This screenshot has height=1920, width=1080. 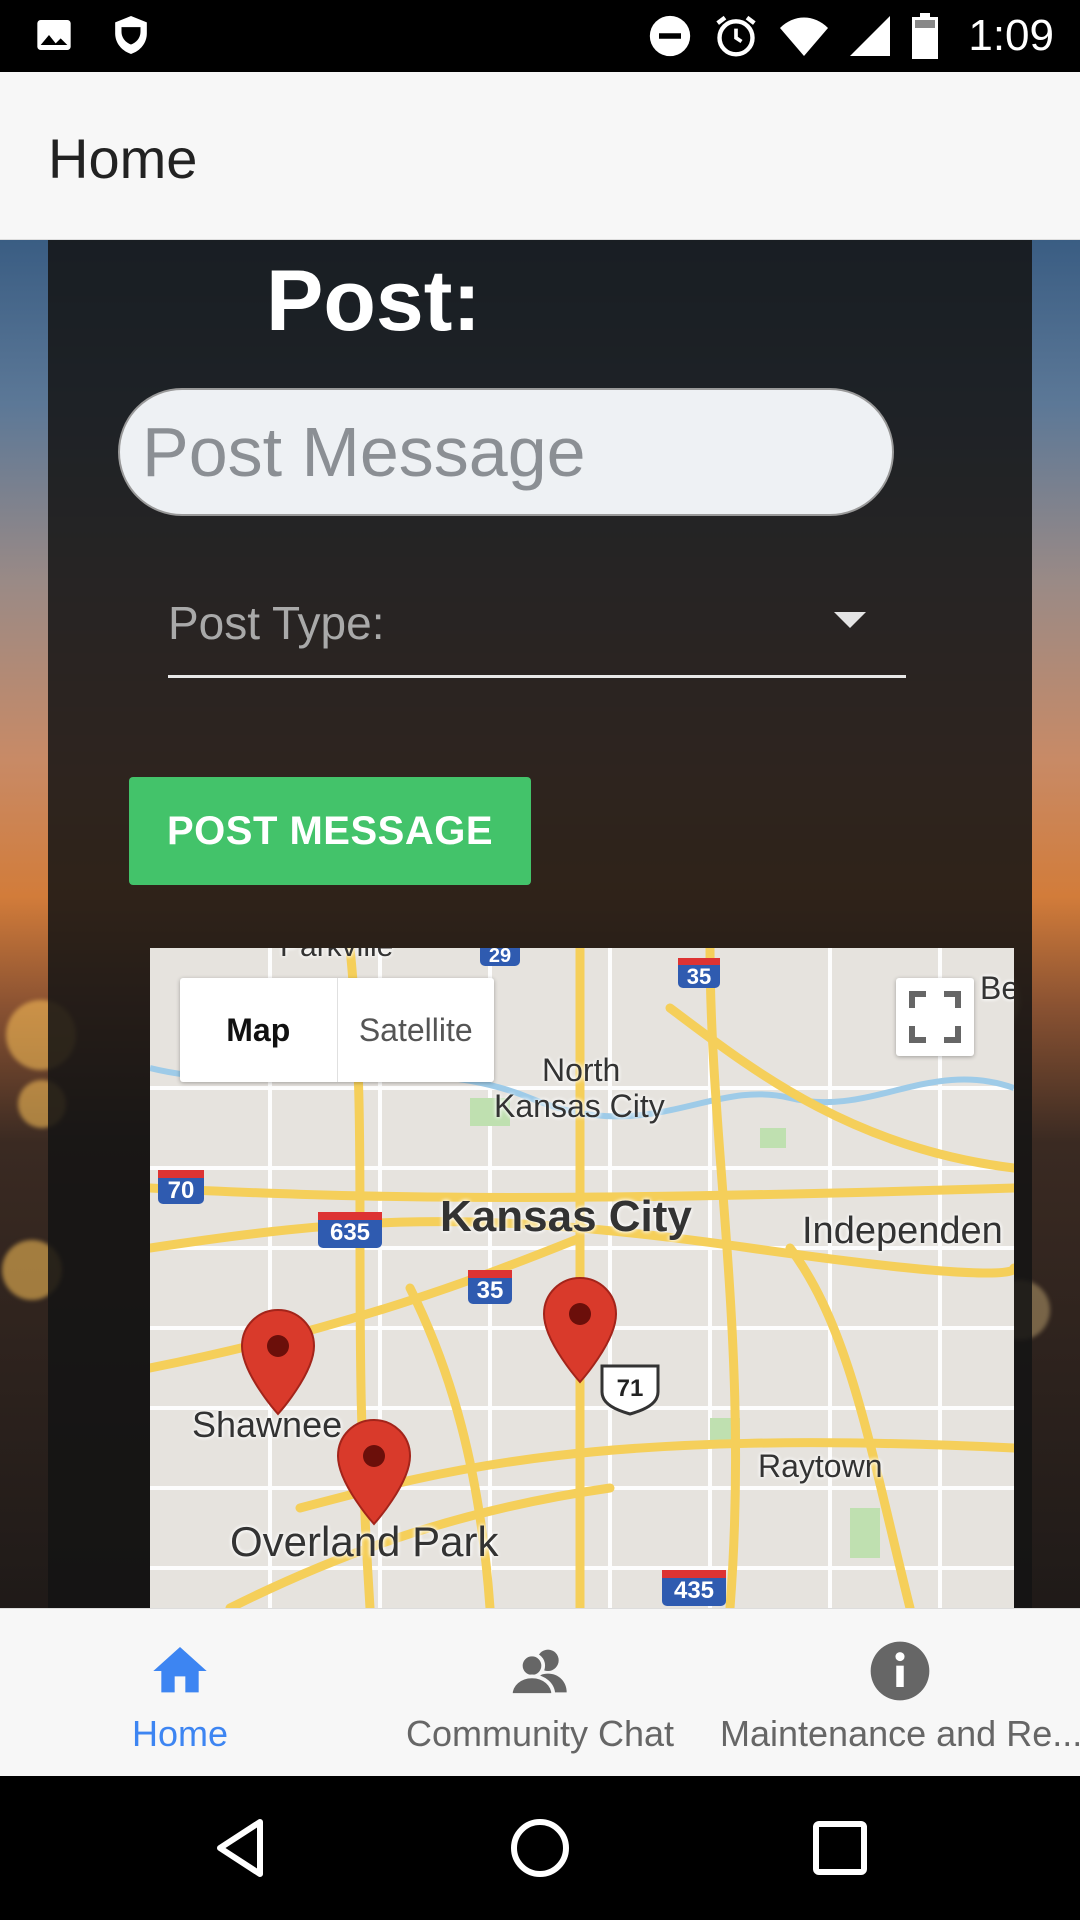 I want to click on nav-item-community-chat: Community Chat, so click(x=540, y=1692).